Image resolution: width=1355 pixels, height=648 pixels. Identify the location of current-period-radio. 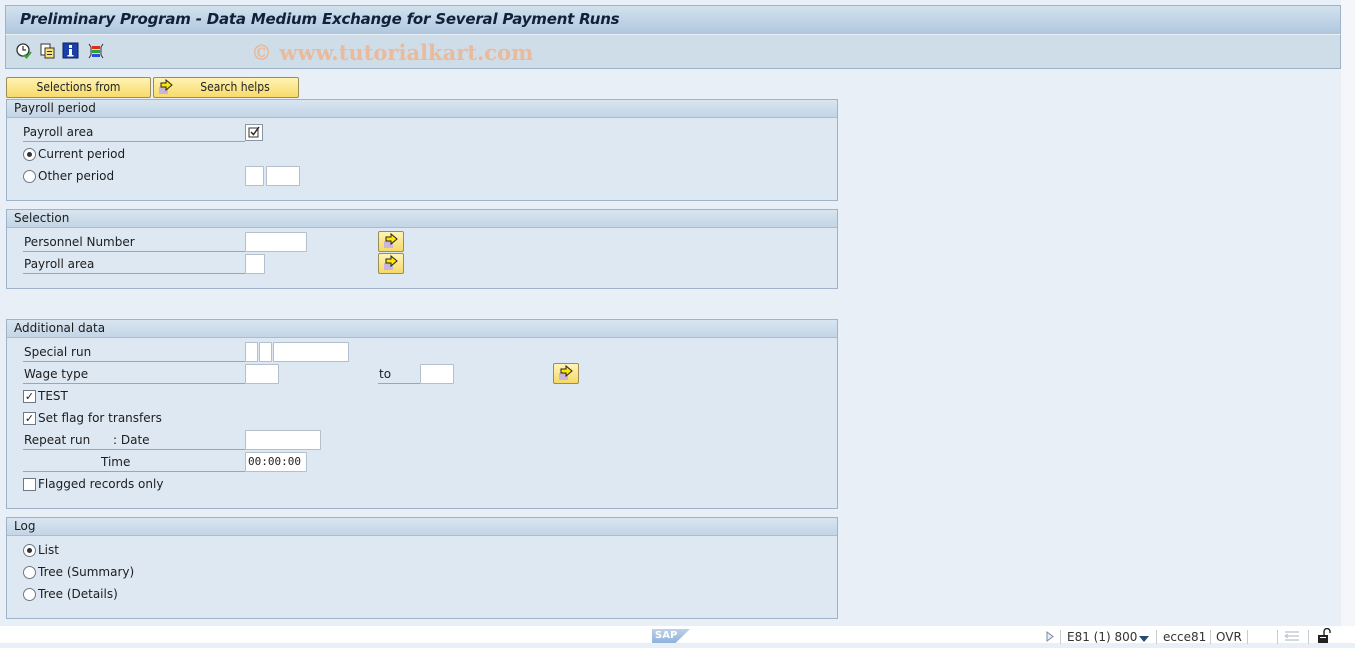
(29, 154).